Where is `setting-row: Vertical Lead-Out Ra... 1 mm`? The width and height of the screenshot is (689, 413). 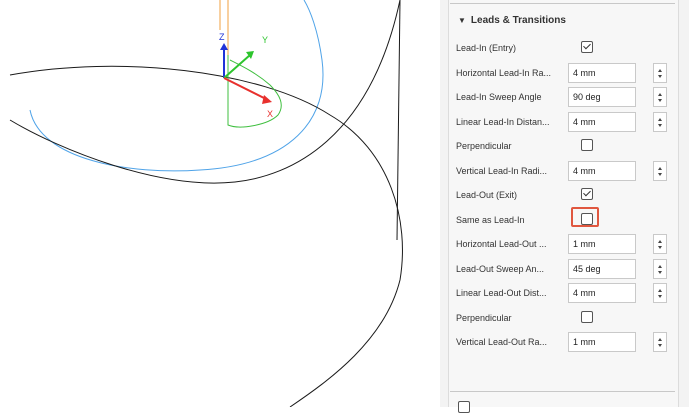 setting-row: Vertical Lead-Out Ra... 1 mm is located at coordinates (566, 343).